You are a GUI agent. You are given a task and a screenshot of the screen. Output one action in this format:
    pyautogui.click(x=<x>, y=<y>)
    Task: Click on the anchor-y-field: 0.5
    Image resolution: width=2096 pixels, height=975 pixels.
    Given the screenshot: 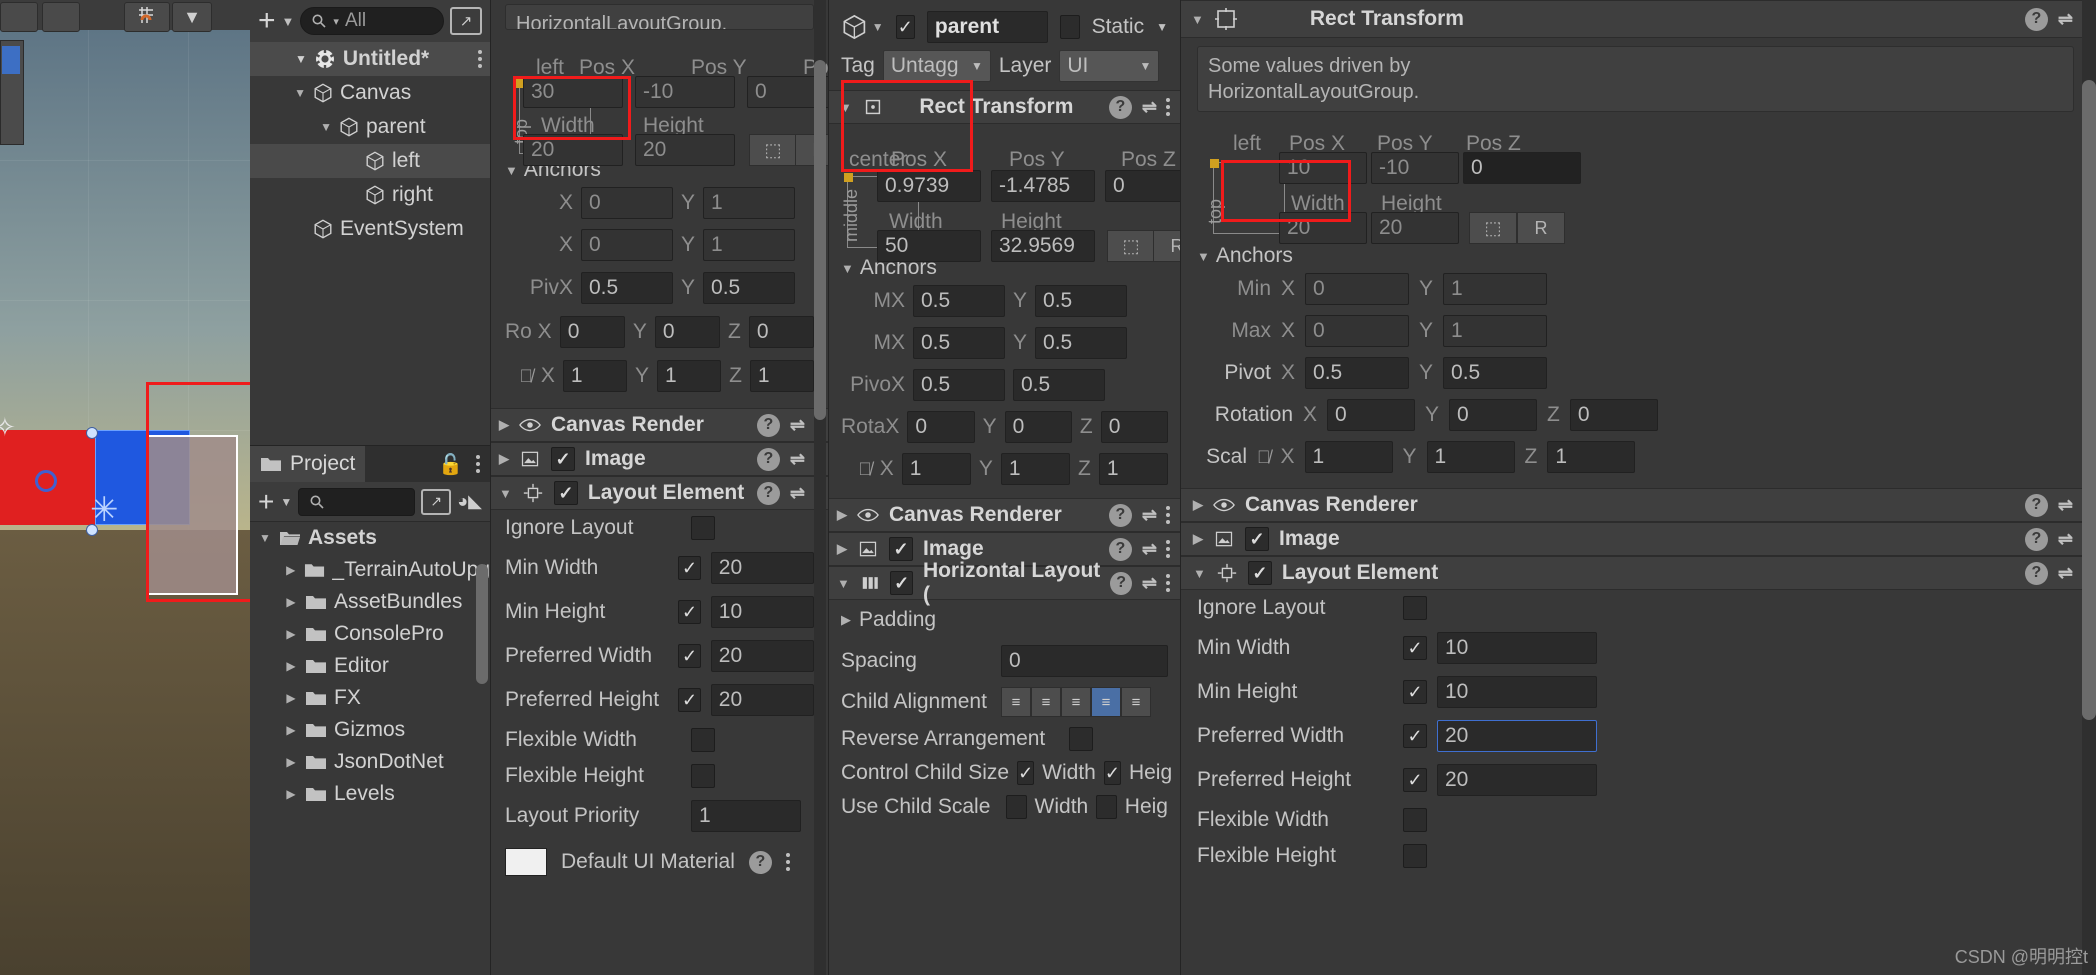 What is the action you would take?
    pyautogui.click(x=1081, y=301)
    